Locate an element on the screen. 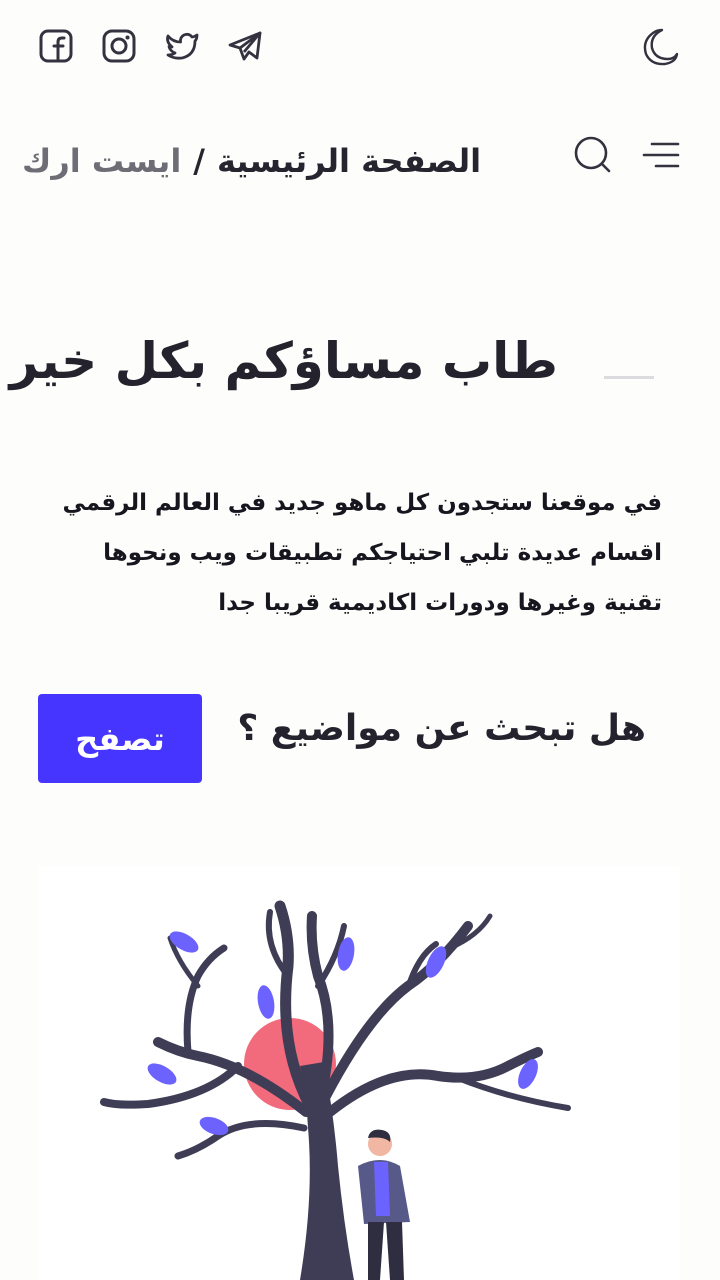 This screenshot has height=1280, width=720. description-line: تقنية وغيرها ودورات اكاديمية قريبا جدا is located at coordinates (440, 603).